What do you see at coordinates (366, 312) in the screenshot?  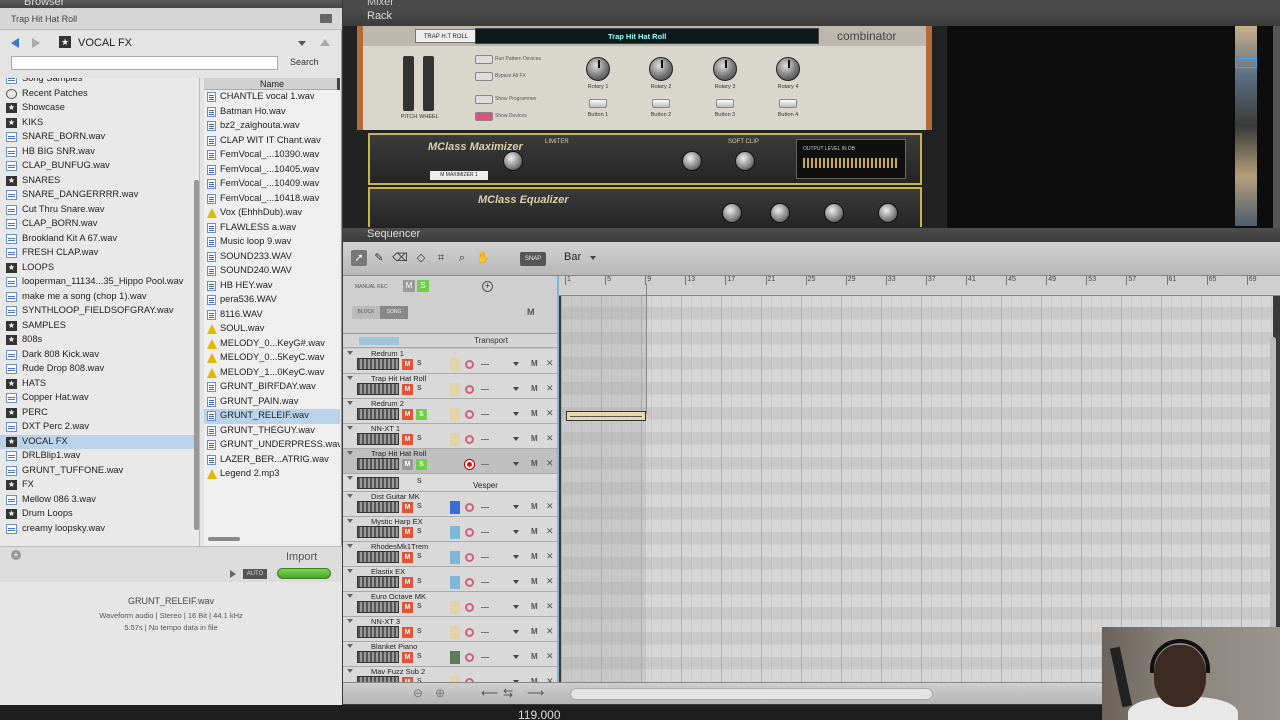 I see `block-mode-button: BLOCK` at bounding box center [366, 312].